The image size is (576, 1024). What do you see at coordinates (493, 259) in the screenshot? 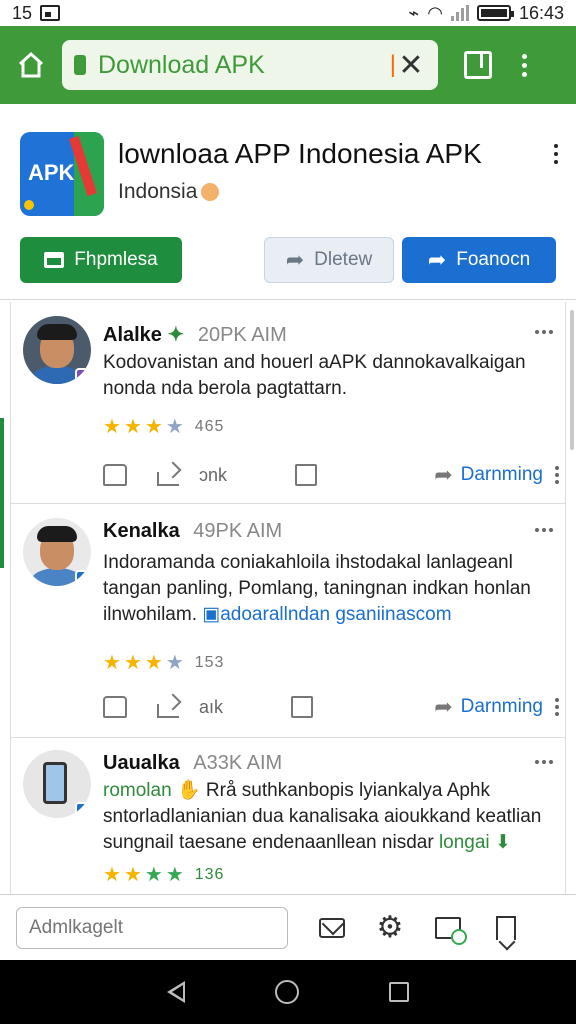
I see `foanoc-button-label: Foanocn` at bounding box center [493, 259].